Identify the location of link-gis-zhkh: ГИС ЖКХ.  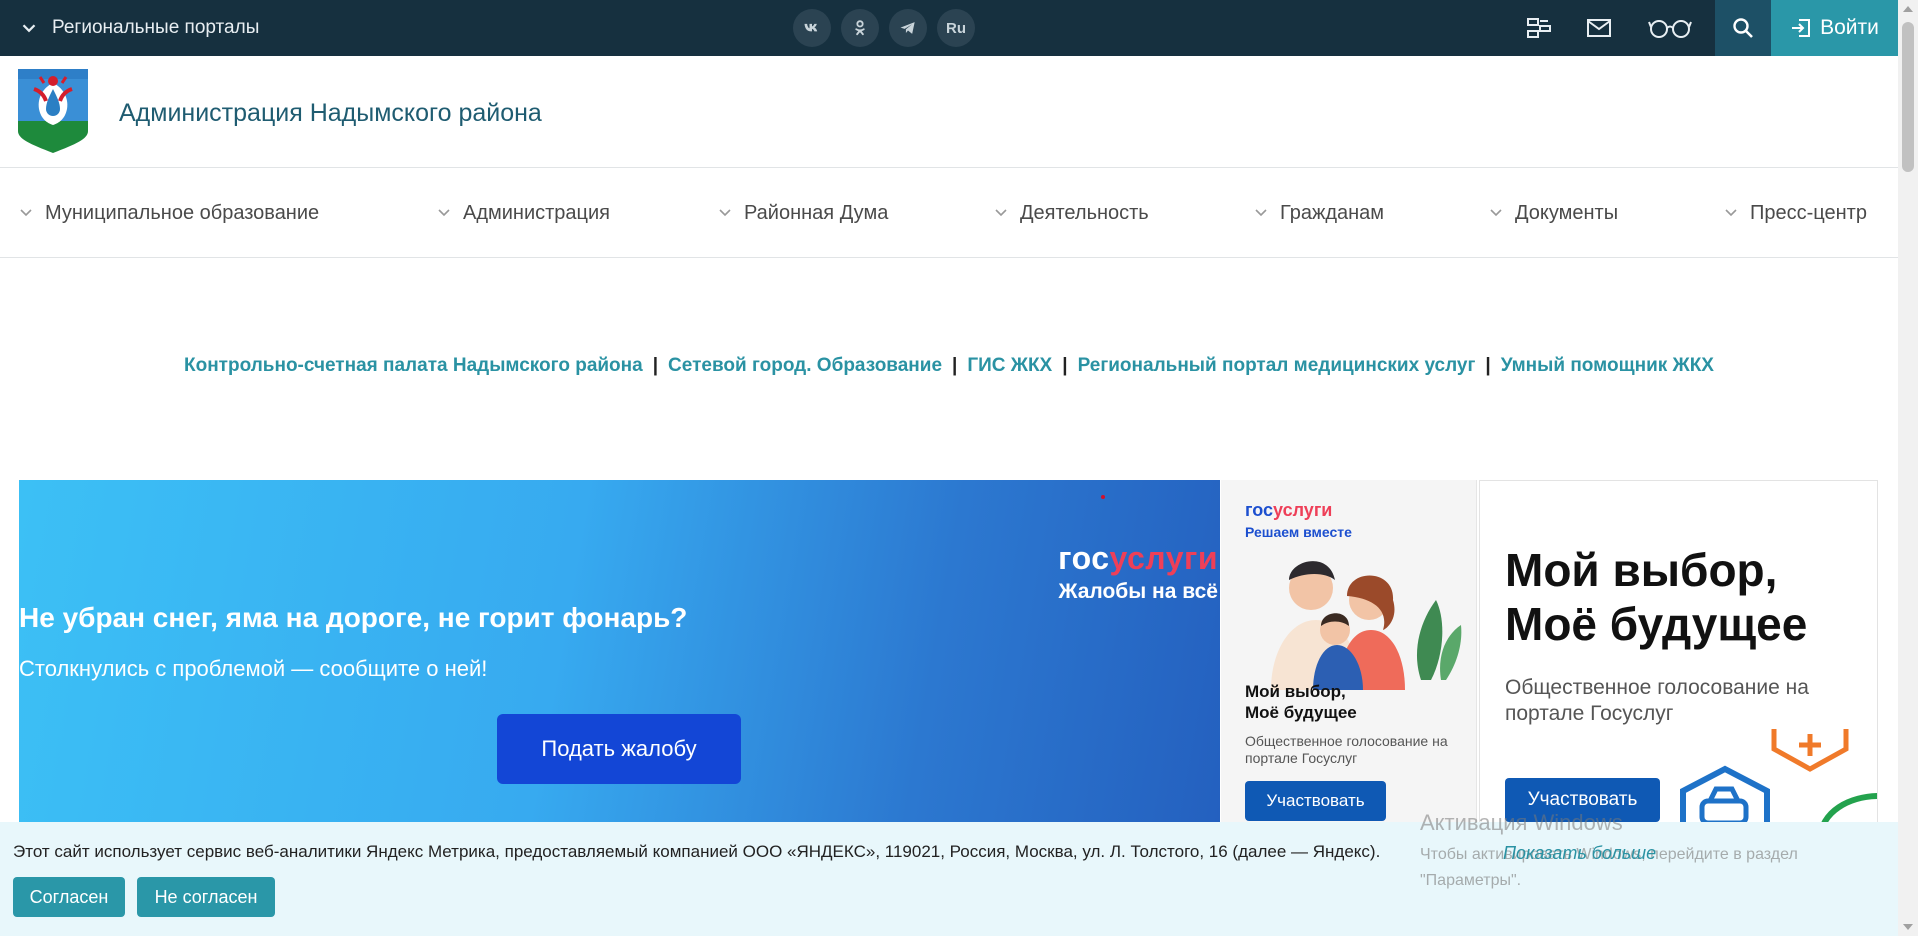
(1009, 365).